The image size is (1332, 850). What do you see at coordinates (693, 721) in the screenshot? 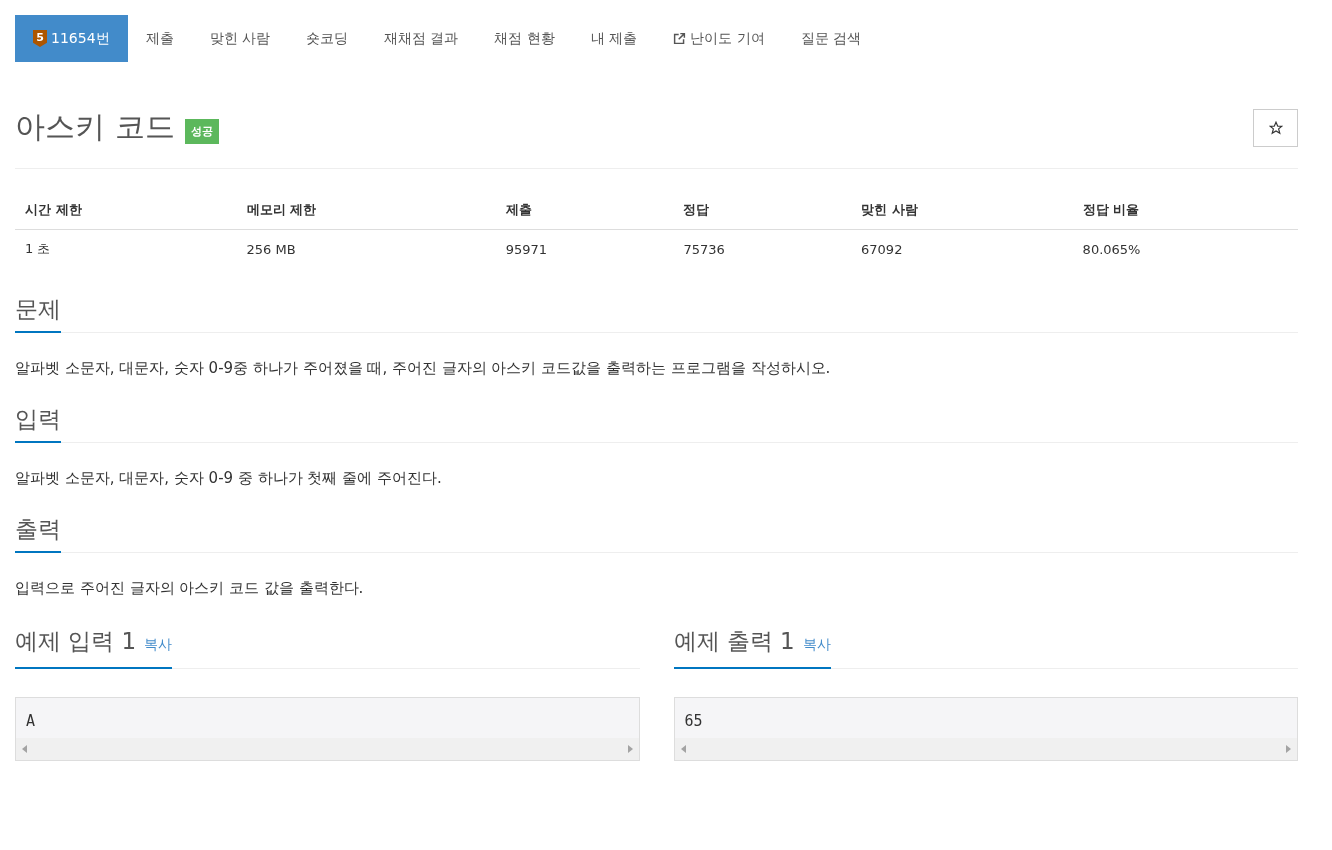
I see `sample-text: 65` at bounding box center [693, 721].